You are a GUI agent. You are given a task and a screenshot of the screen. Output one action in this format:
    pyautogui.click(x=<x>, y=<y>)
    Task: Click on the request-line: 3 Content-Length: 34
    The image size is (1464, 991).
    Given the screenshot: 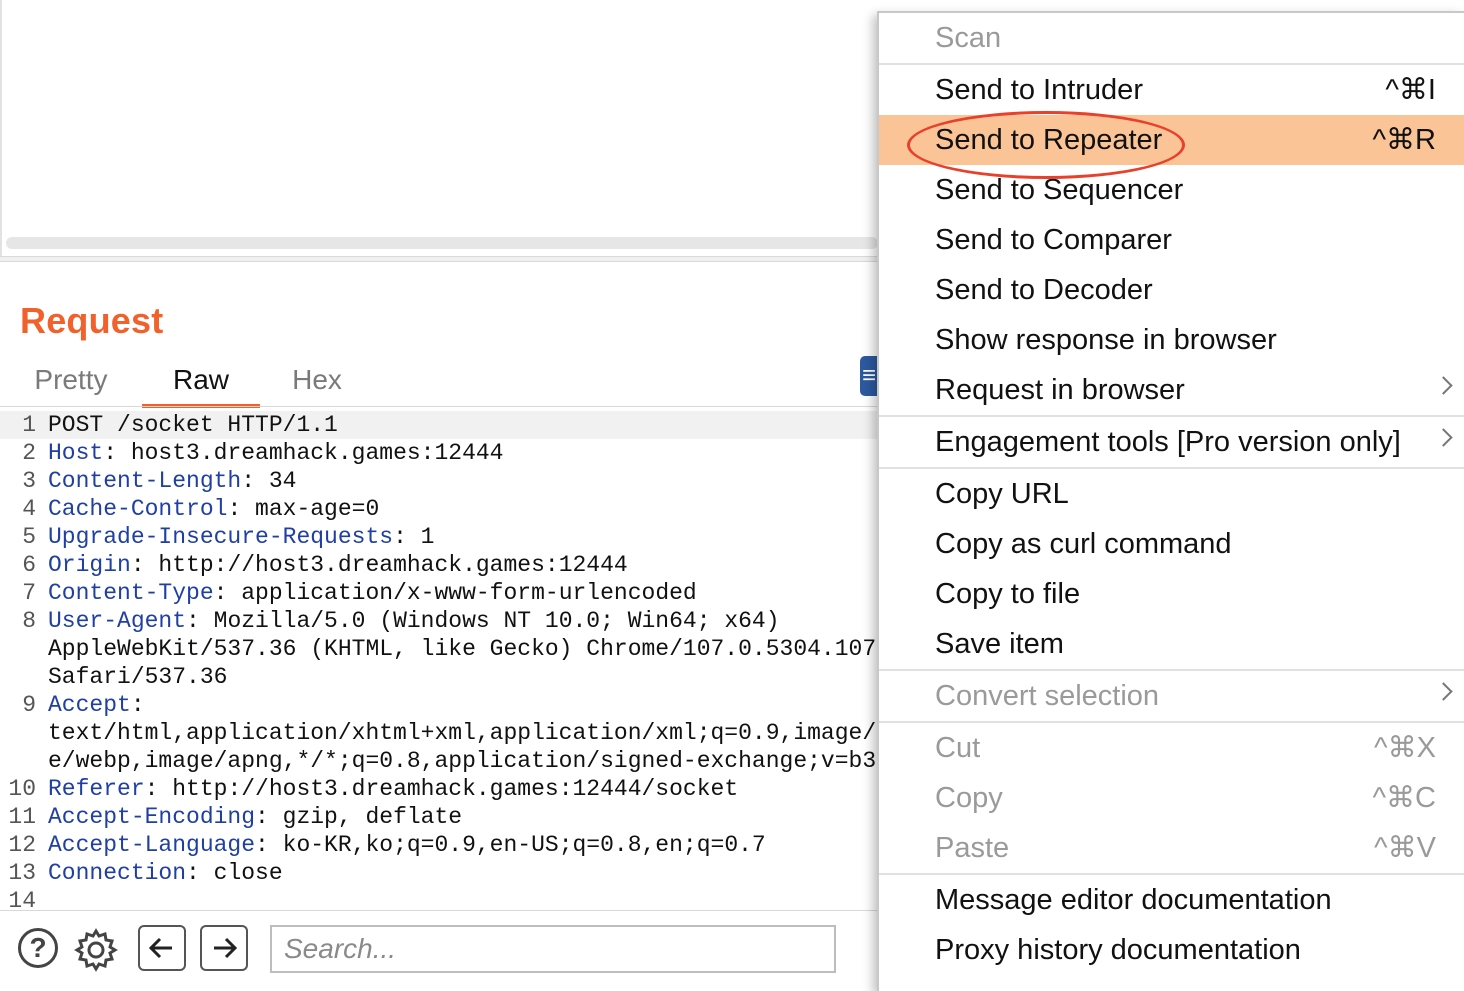 What is the action you would take?
    pyautogui.click(x=439, y=481)
    